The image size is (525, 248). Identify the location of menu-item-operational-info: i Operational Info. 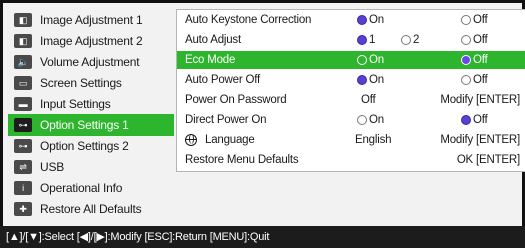
(91, 188).